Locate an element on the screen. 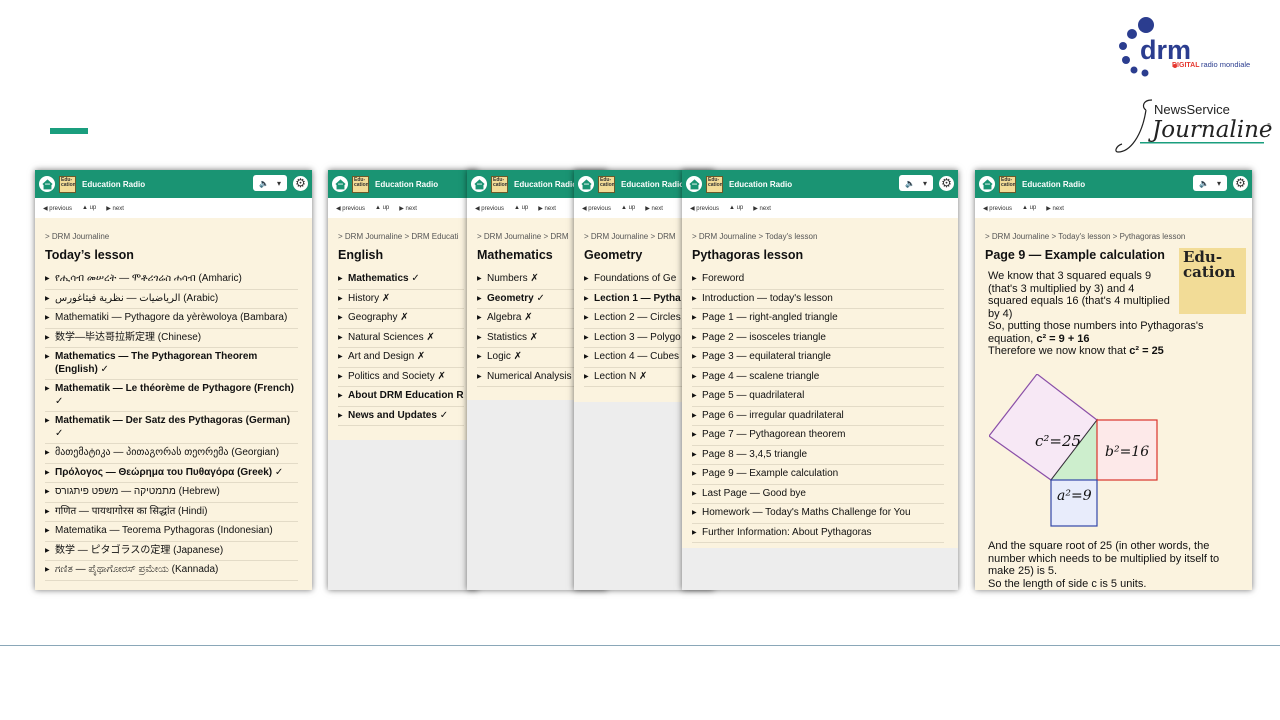 Image resolution: width=1280 pixels, height=720 pixels. list-item: History ✗ is located at coordinates (401, 299).